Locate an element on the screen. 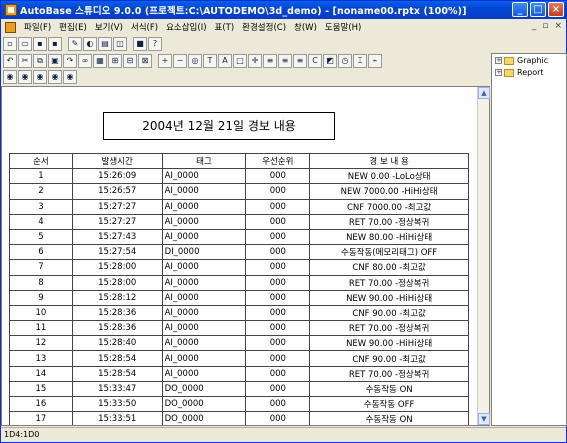 The height and width of the screenshot is (443, 567). view-5-icon: ◉ is located at coordinates (70, 77).